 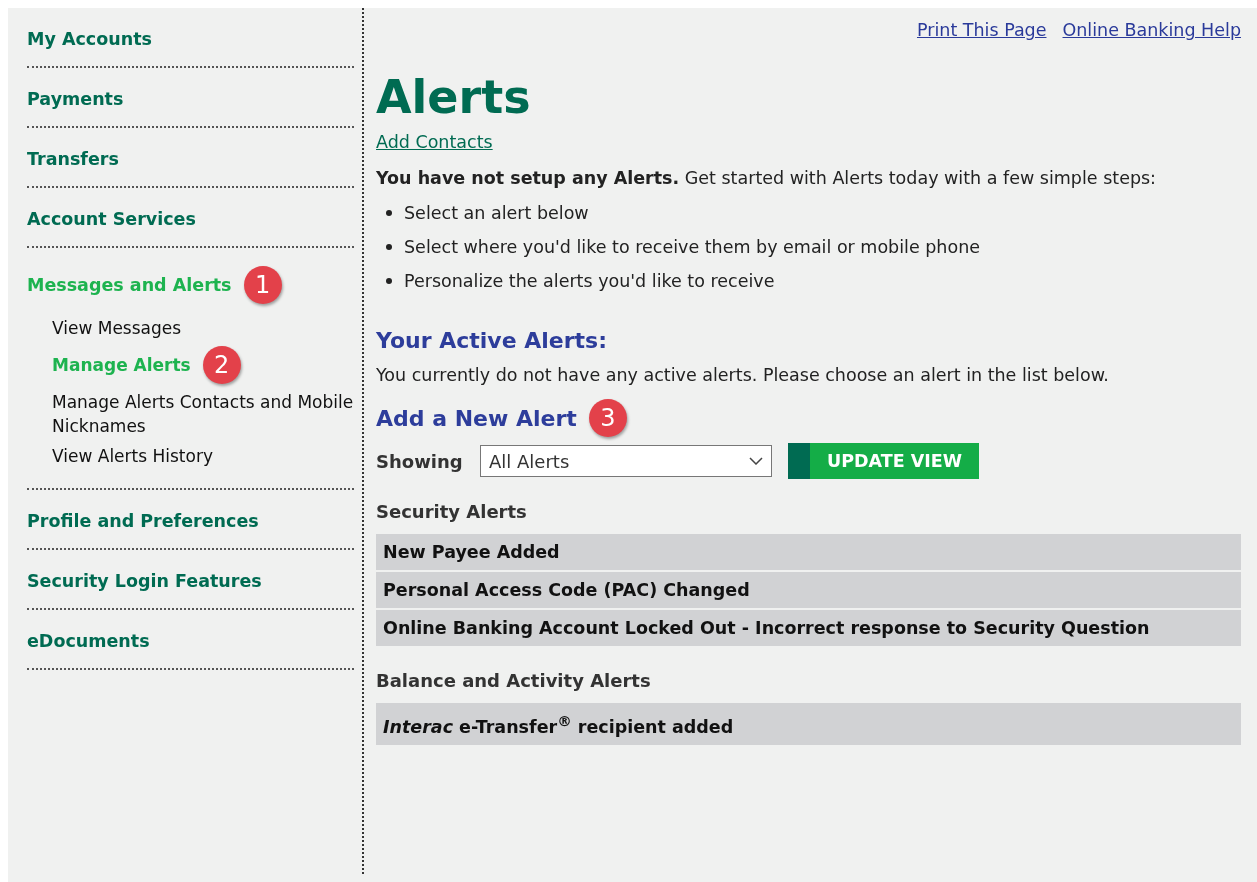 What do you see at coordinates (420, 461) in the screenshot?
I see `filter-label: Showing` at bounding box center [420, 461].